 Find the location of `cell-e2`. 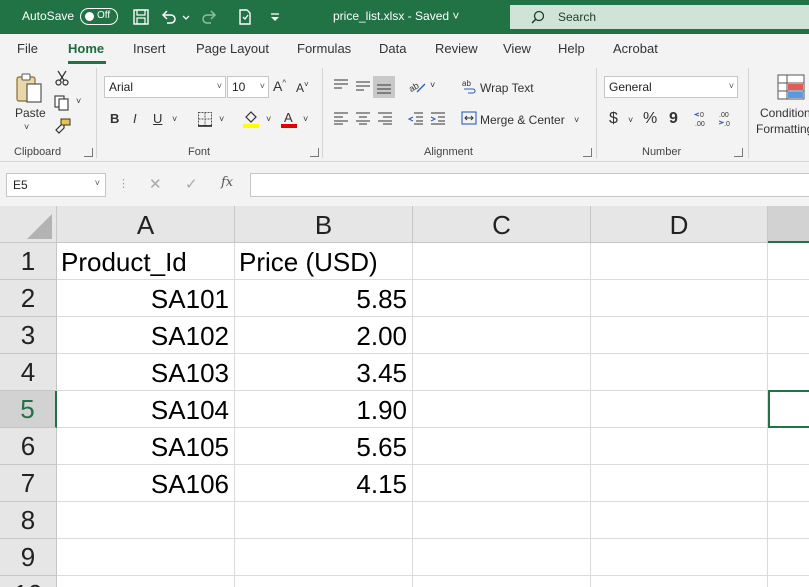

cell-e2 is located at coordinates (788, 298).